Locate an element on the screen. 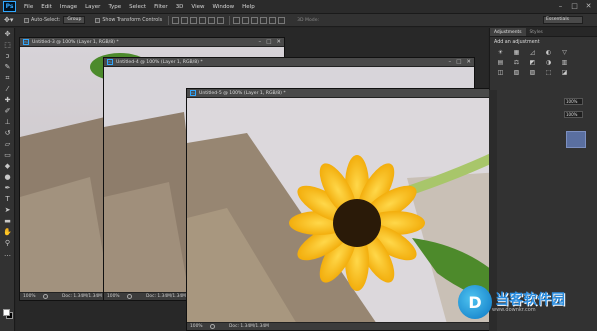 The height and width of the screenshot is (331, 597). tab-adjustments: Adjustments is located at coordinates (508, 32).